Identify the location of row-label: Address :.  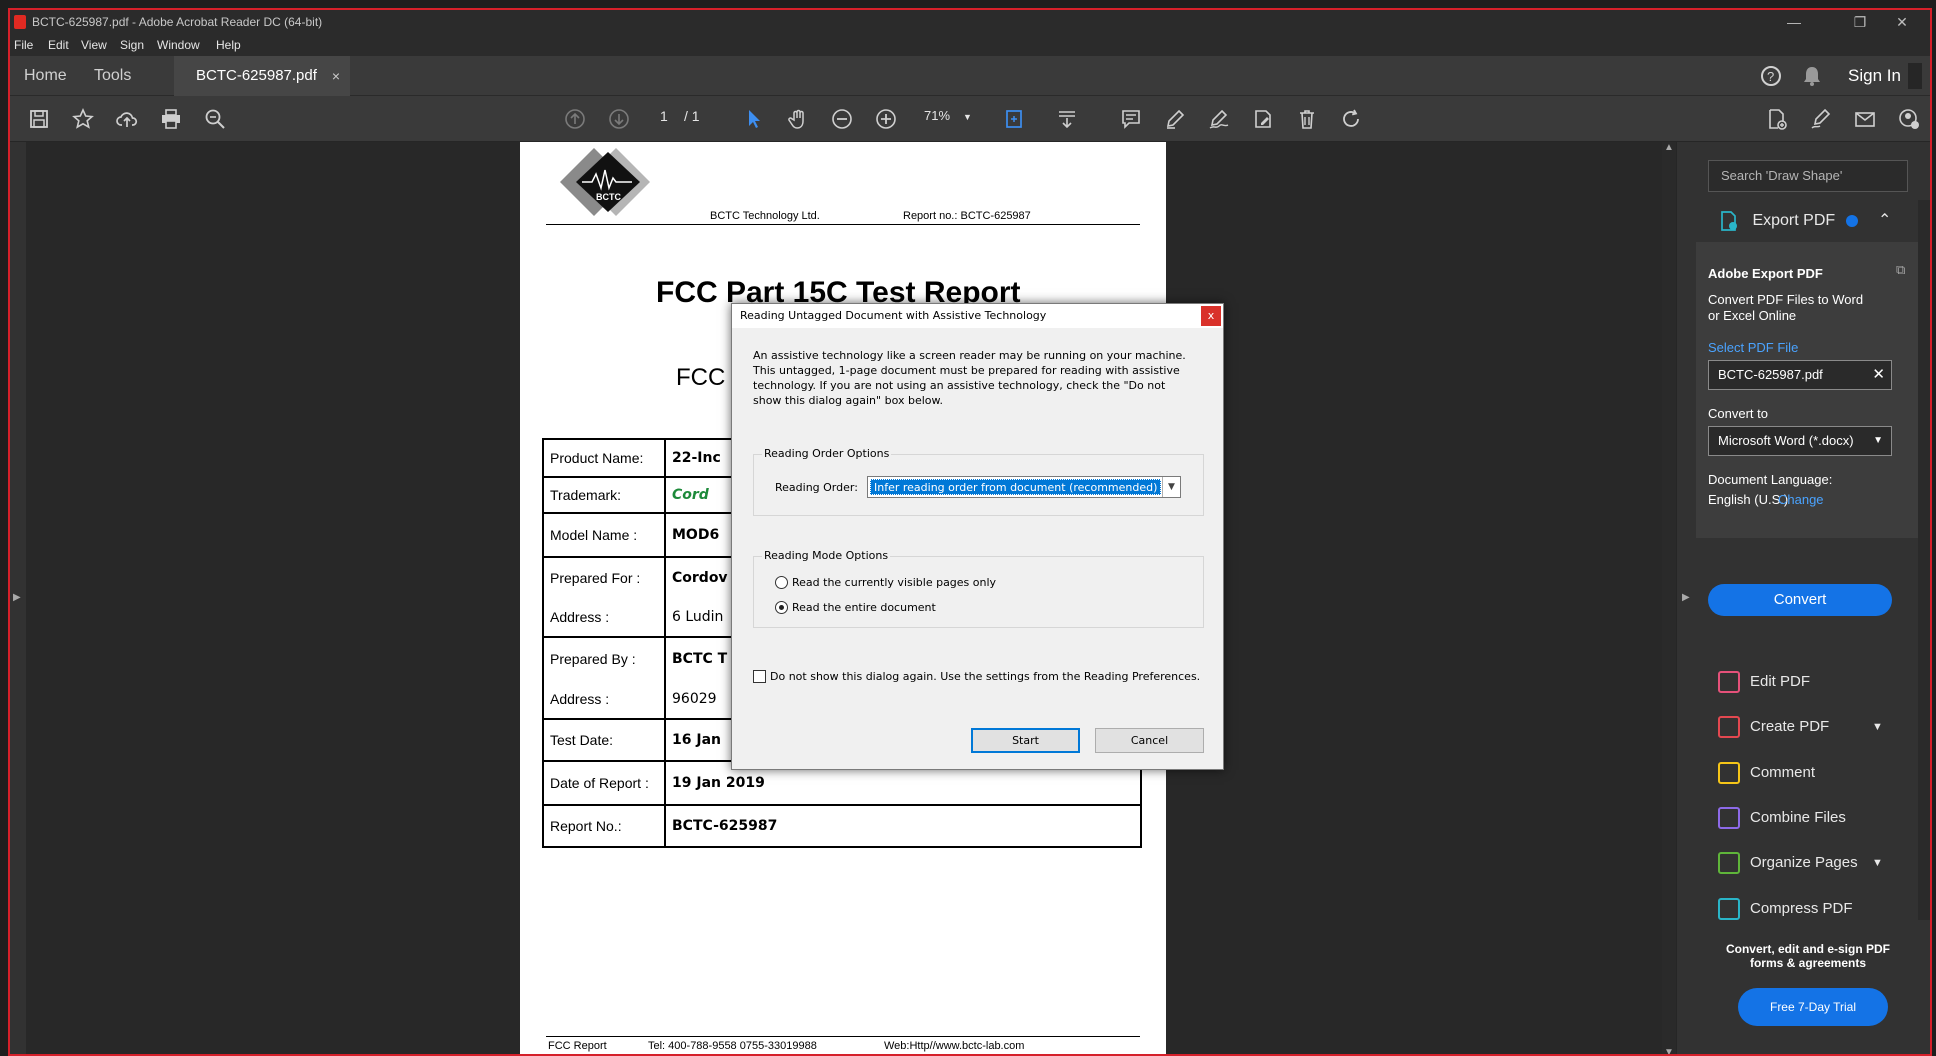
(604, 699).